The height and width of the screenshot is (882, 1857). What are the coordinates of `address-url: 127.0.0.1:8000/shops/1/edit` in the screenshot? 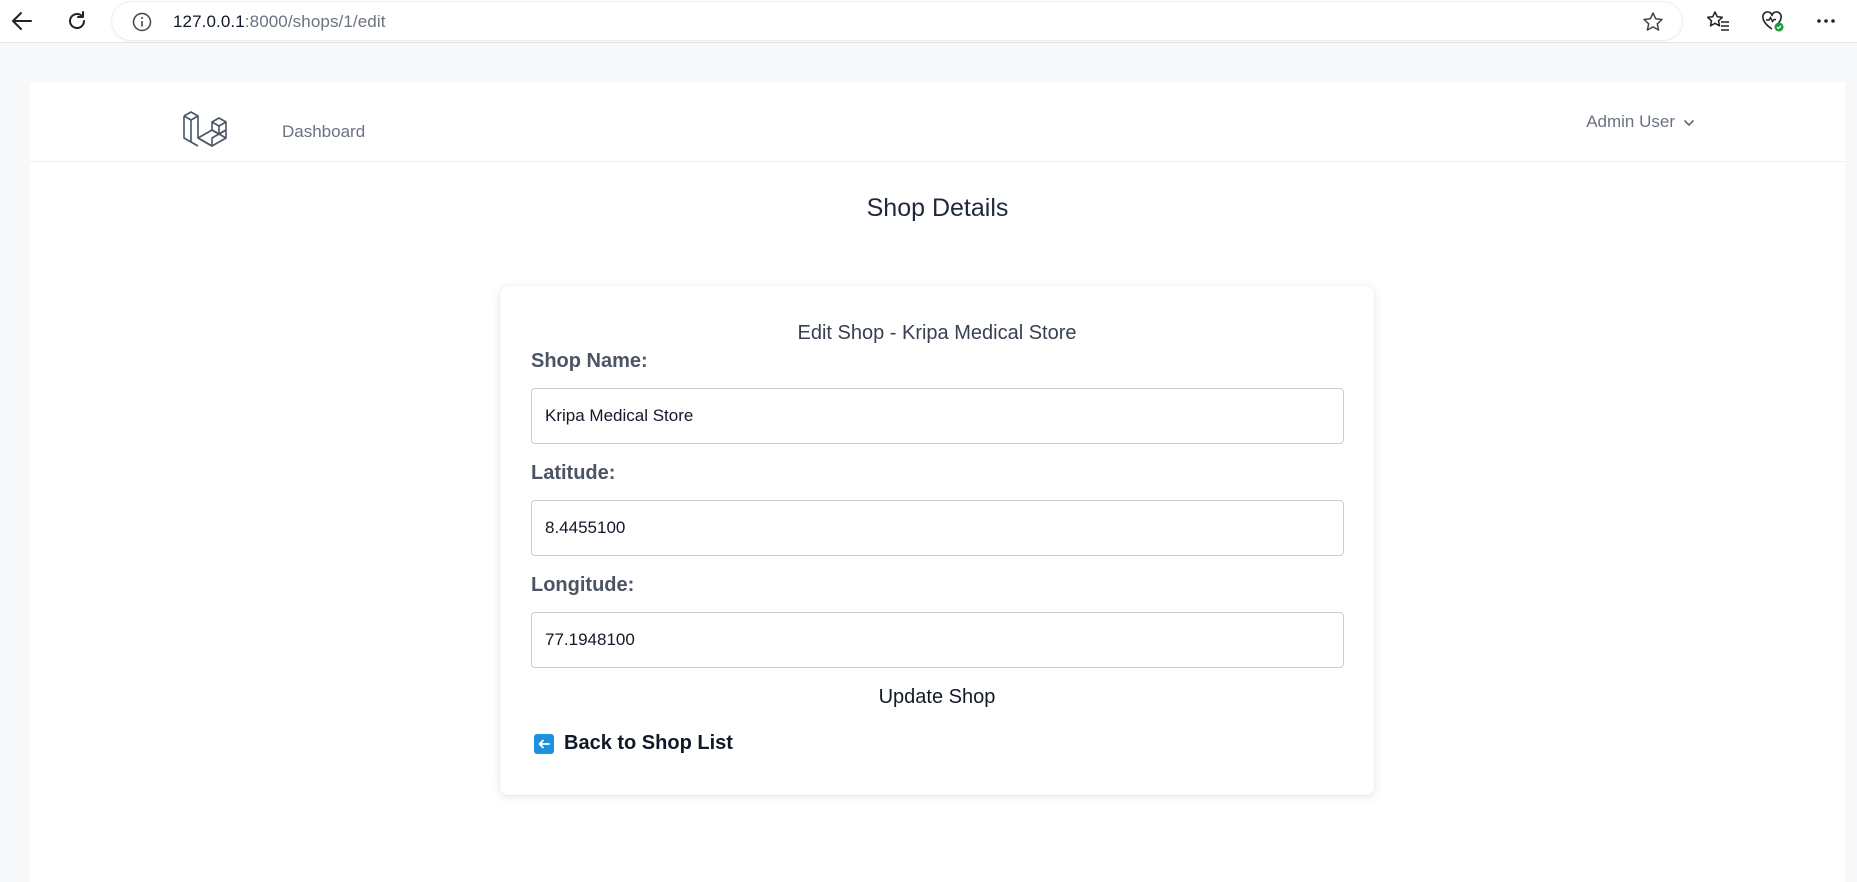 It's located at (279, 21).